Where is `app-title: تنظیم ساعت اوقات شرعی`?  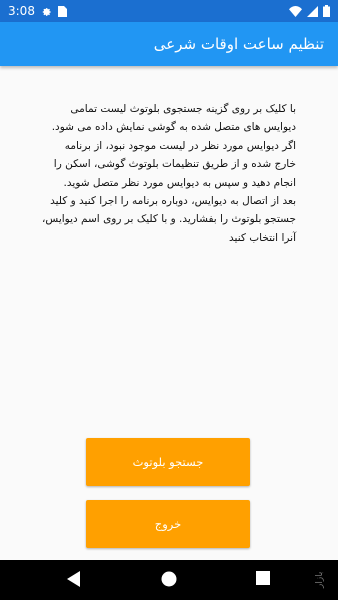
app-title: تنظیم ساعت اوقات شرعی is located at coordinates (238, 44).